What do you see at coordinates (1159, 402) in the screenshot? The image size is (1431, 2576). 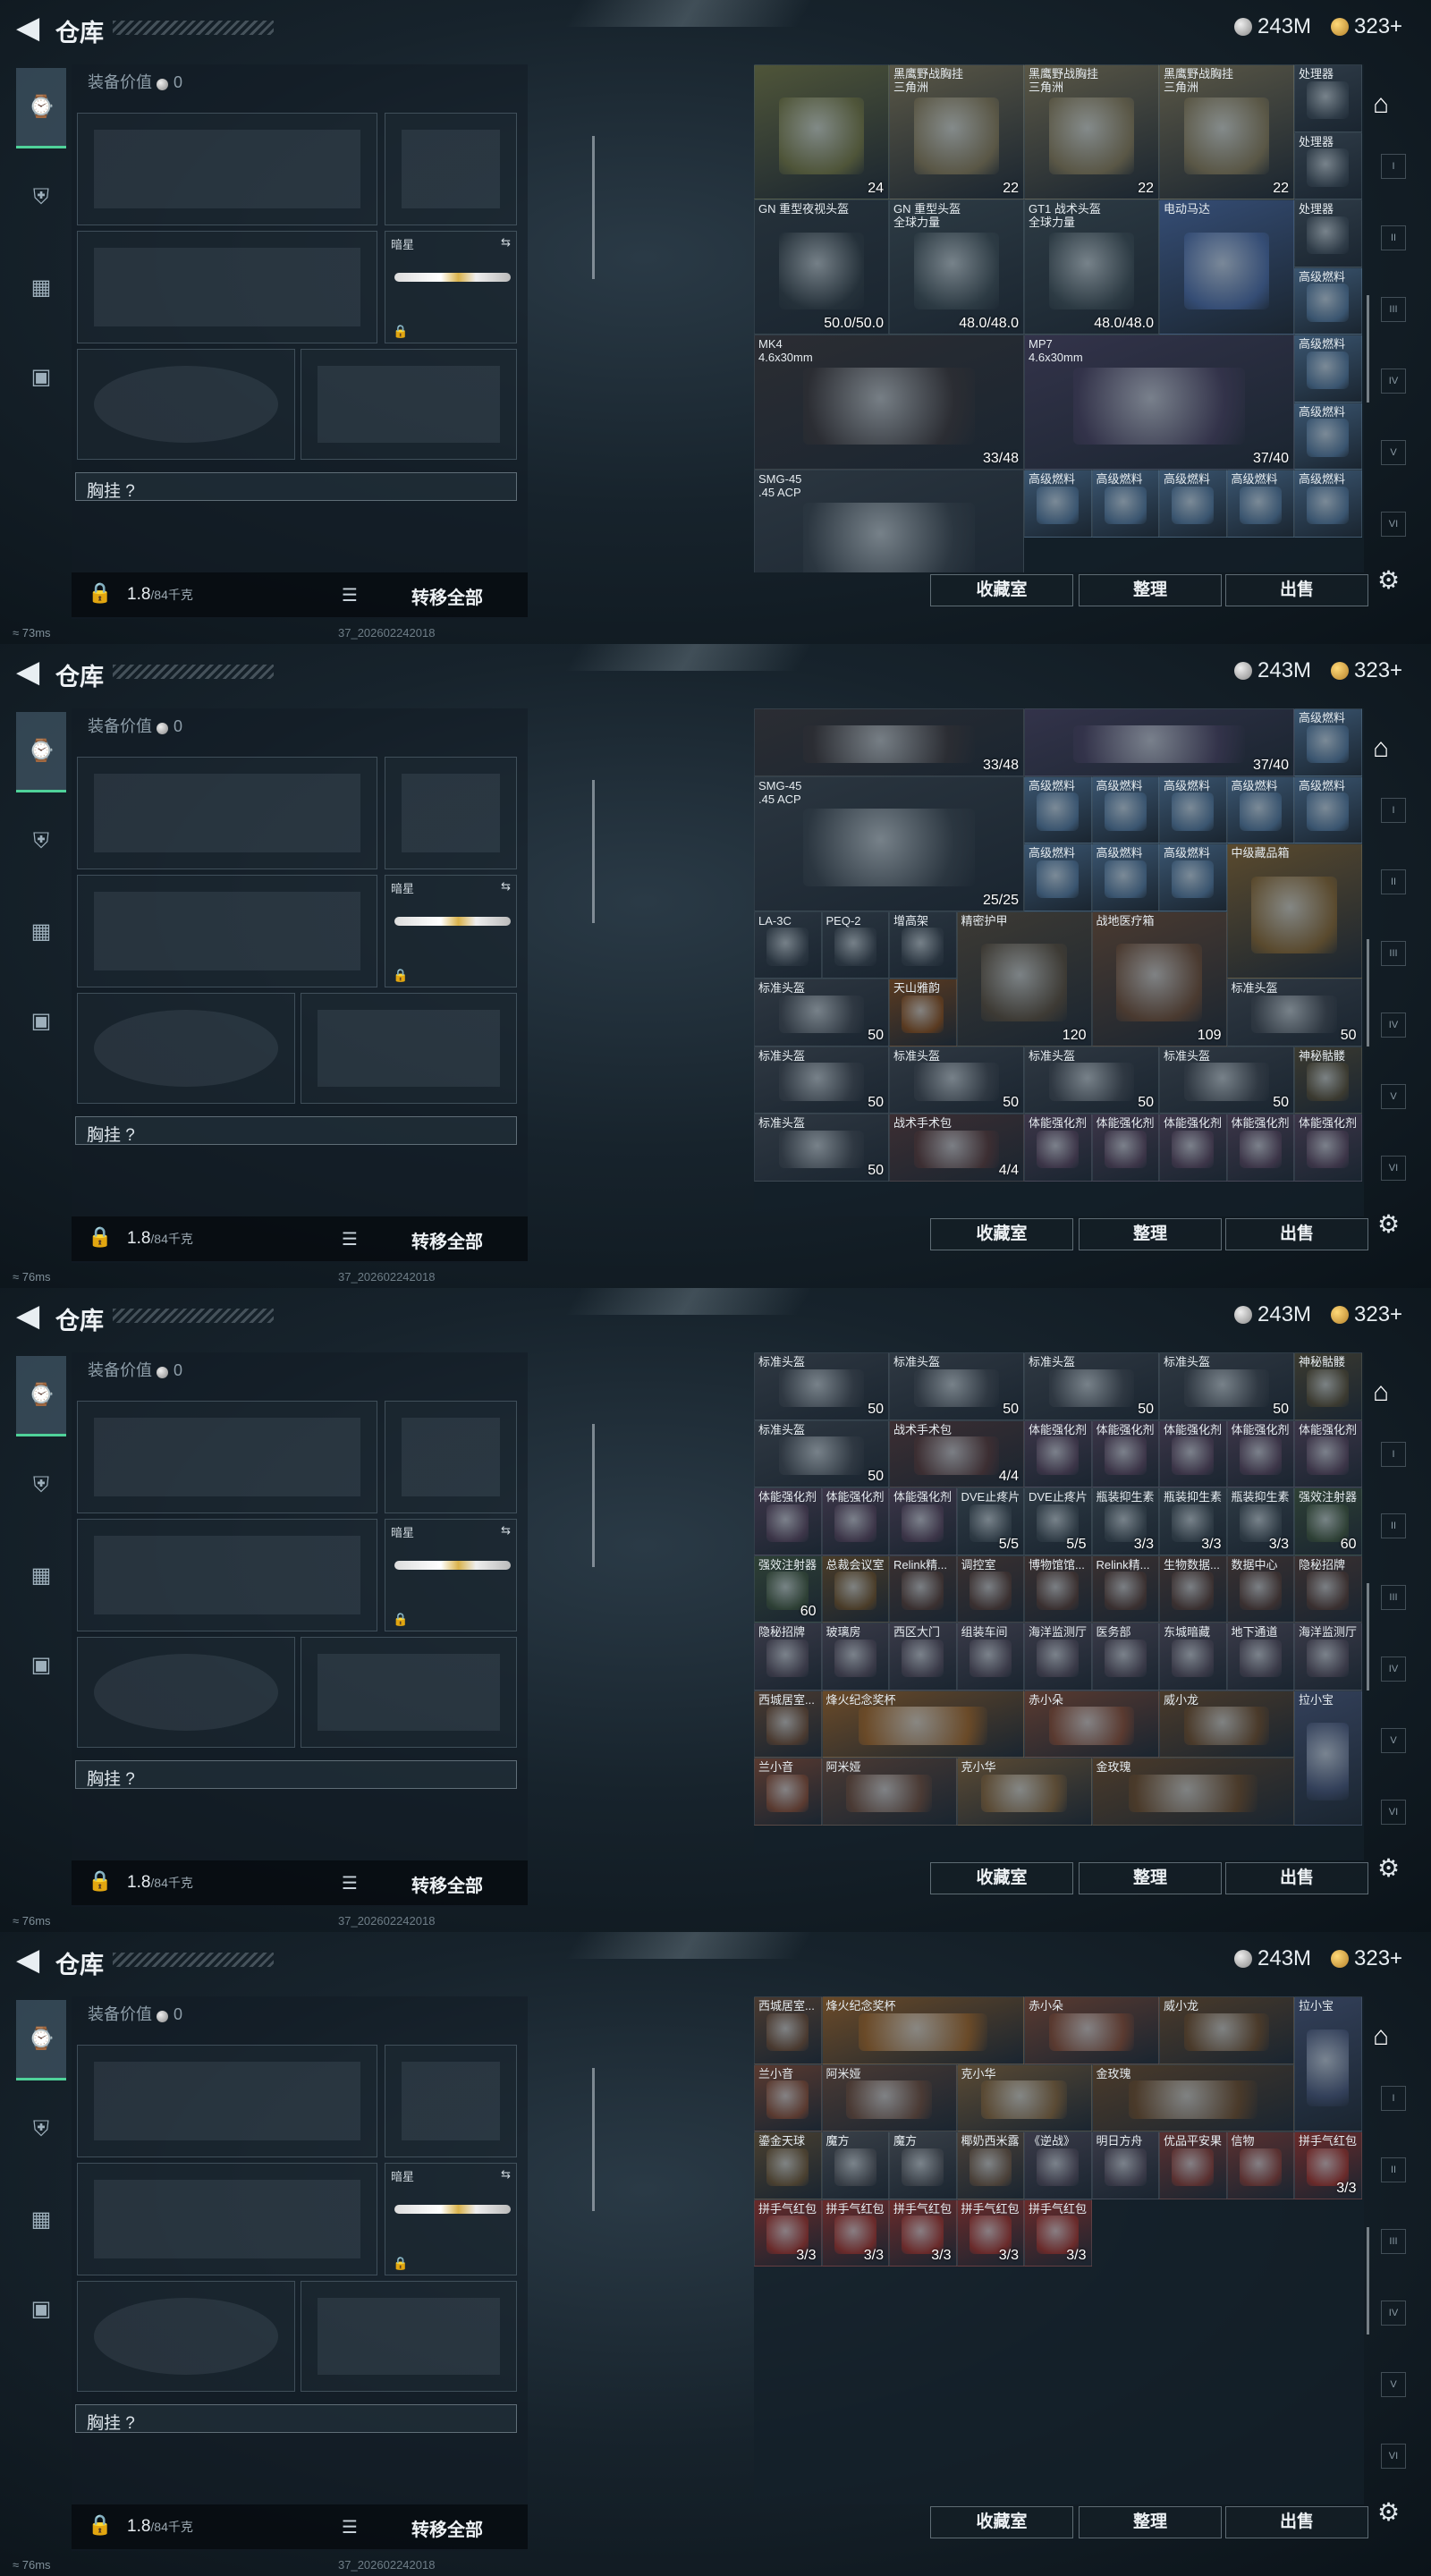 I see `inventory-item: MP7 4.6x30mm 37/40` at bounding box center [1159, 402].